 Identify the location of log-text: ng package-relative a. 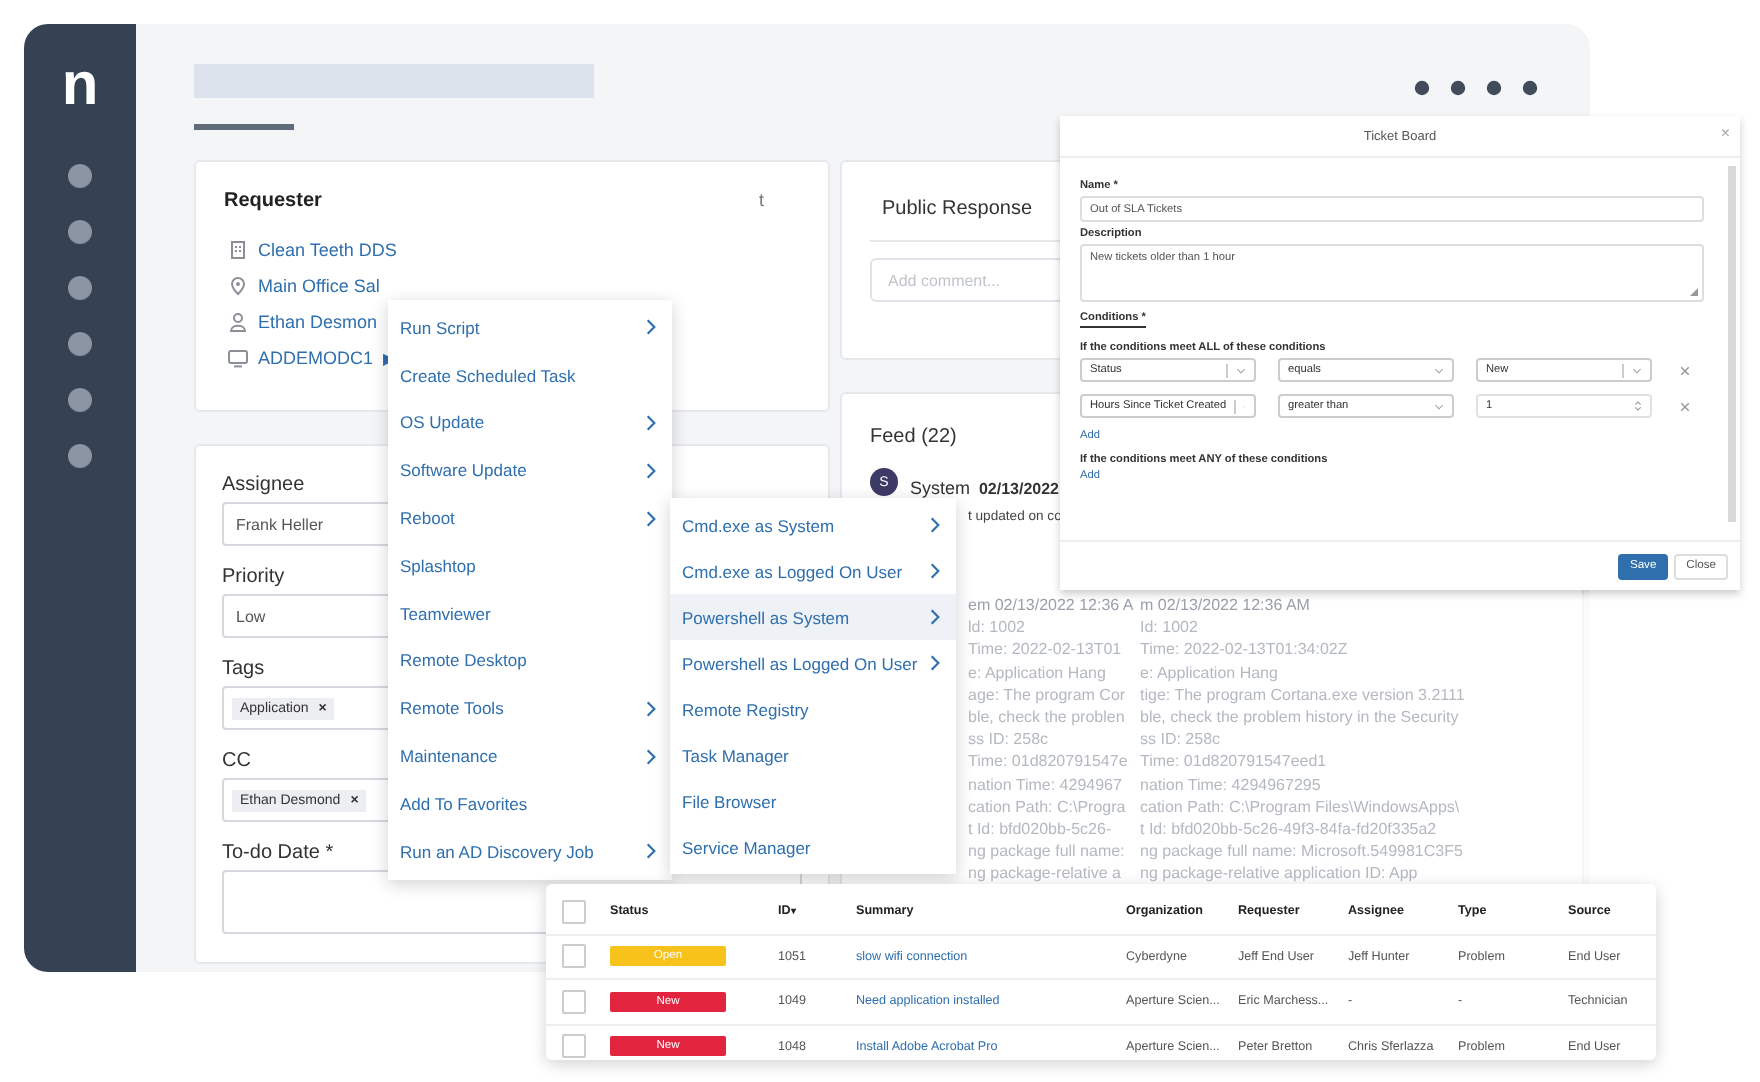
(1045, 873).